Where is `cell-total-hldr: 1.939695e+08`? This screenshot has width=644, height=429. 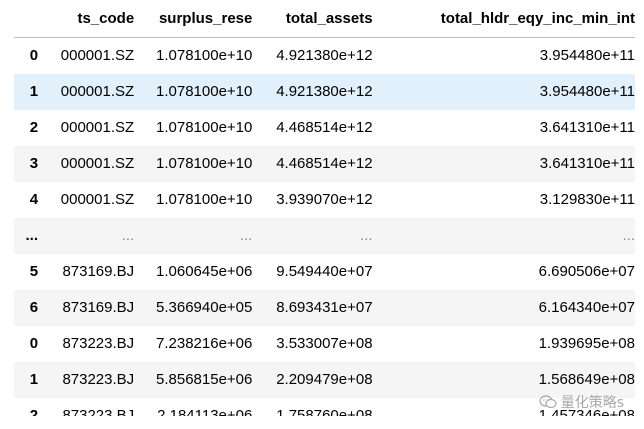 cell-total-hldr: 1.939695e+08 is located at coordinates (586, 343).